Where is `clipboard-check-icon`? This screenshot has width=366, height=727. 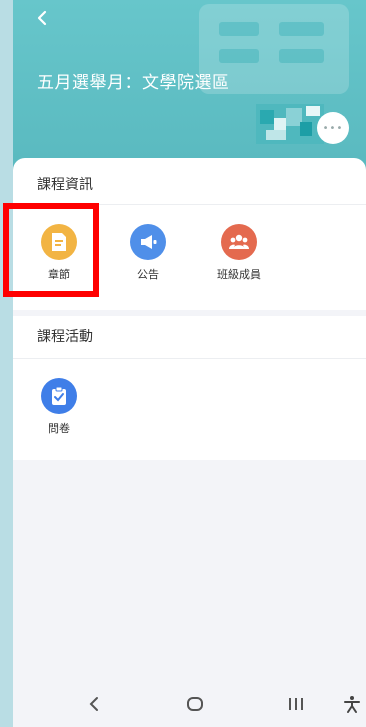
clipboard-check-icon is located at coordinates (59, 395).